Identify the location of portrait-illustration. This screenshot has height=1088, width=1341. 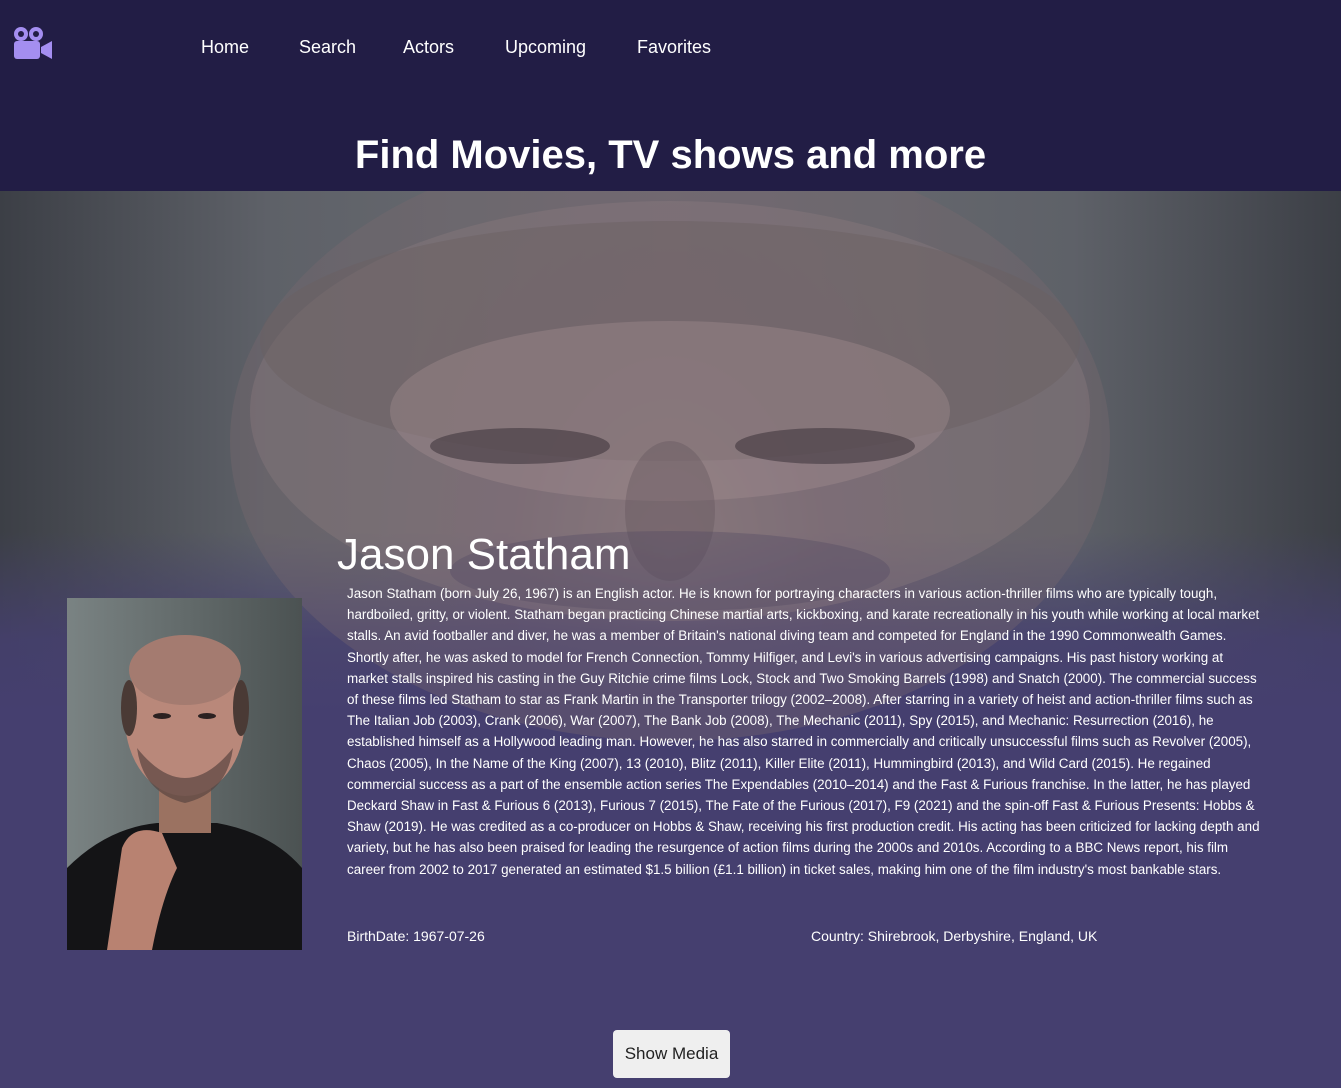
(184, 774).